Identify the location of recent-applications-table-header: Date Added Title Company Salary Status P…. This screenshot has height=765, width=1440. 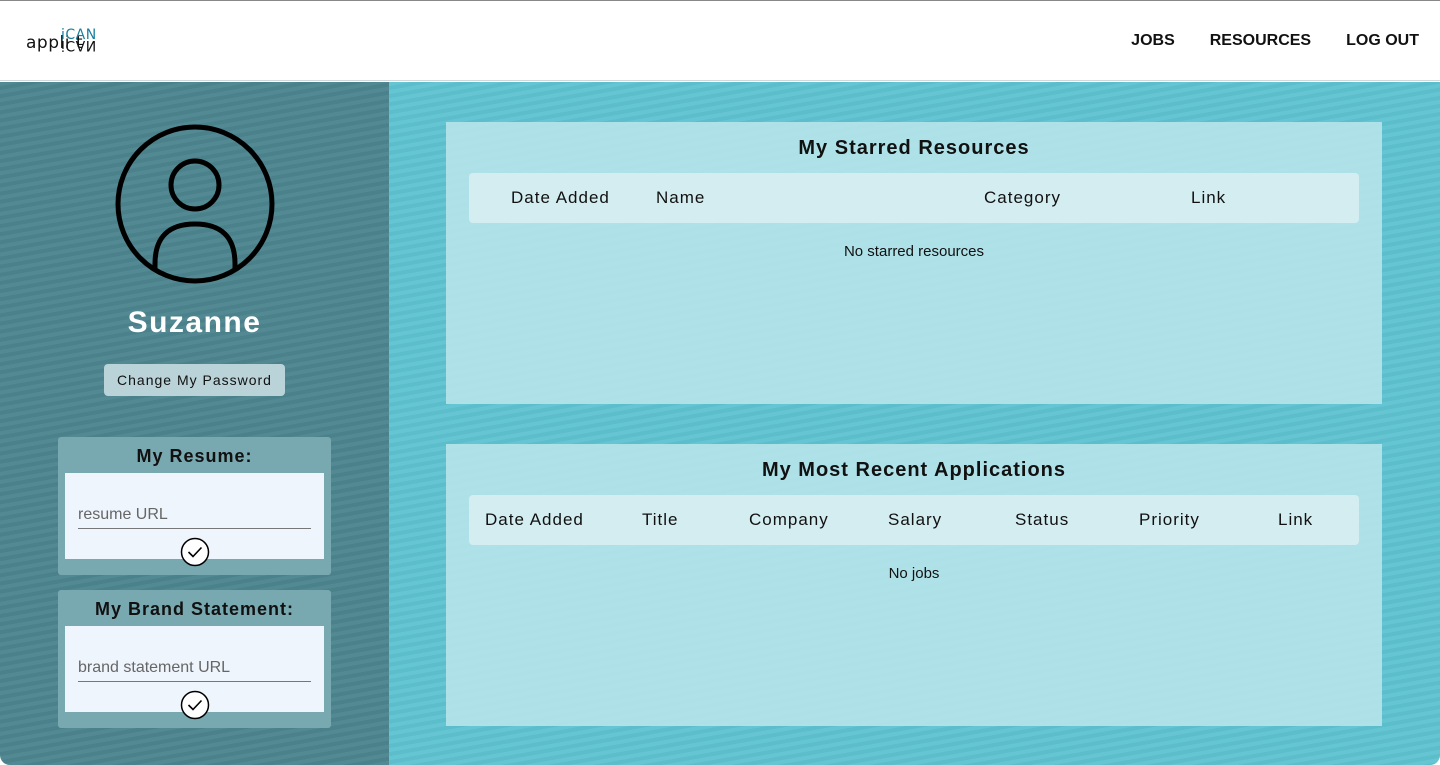
(914, 520).